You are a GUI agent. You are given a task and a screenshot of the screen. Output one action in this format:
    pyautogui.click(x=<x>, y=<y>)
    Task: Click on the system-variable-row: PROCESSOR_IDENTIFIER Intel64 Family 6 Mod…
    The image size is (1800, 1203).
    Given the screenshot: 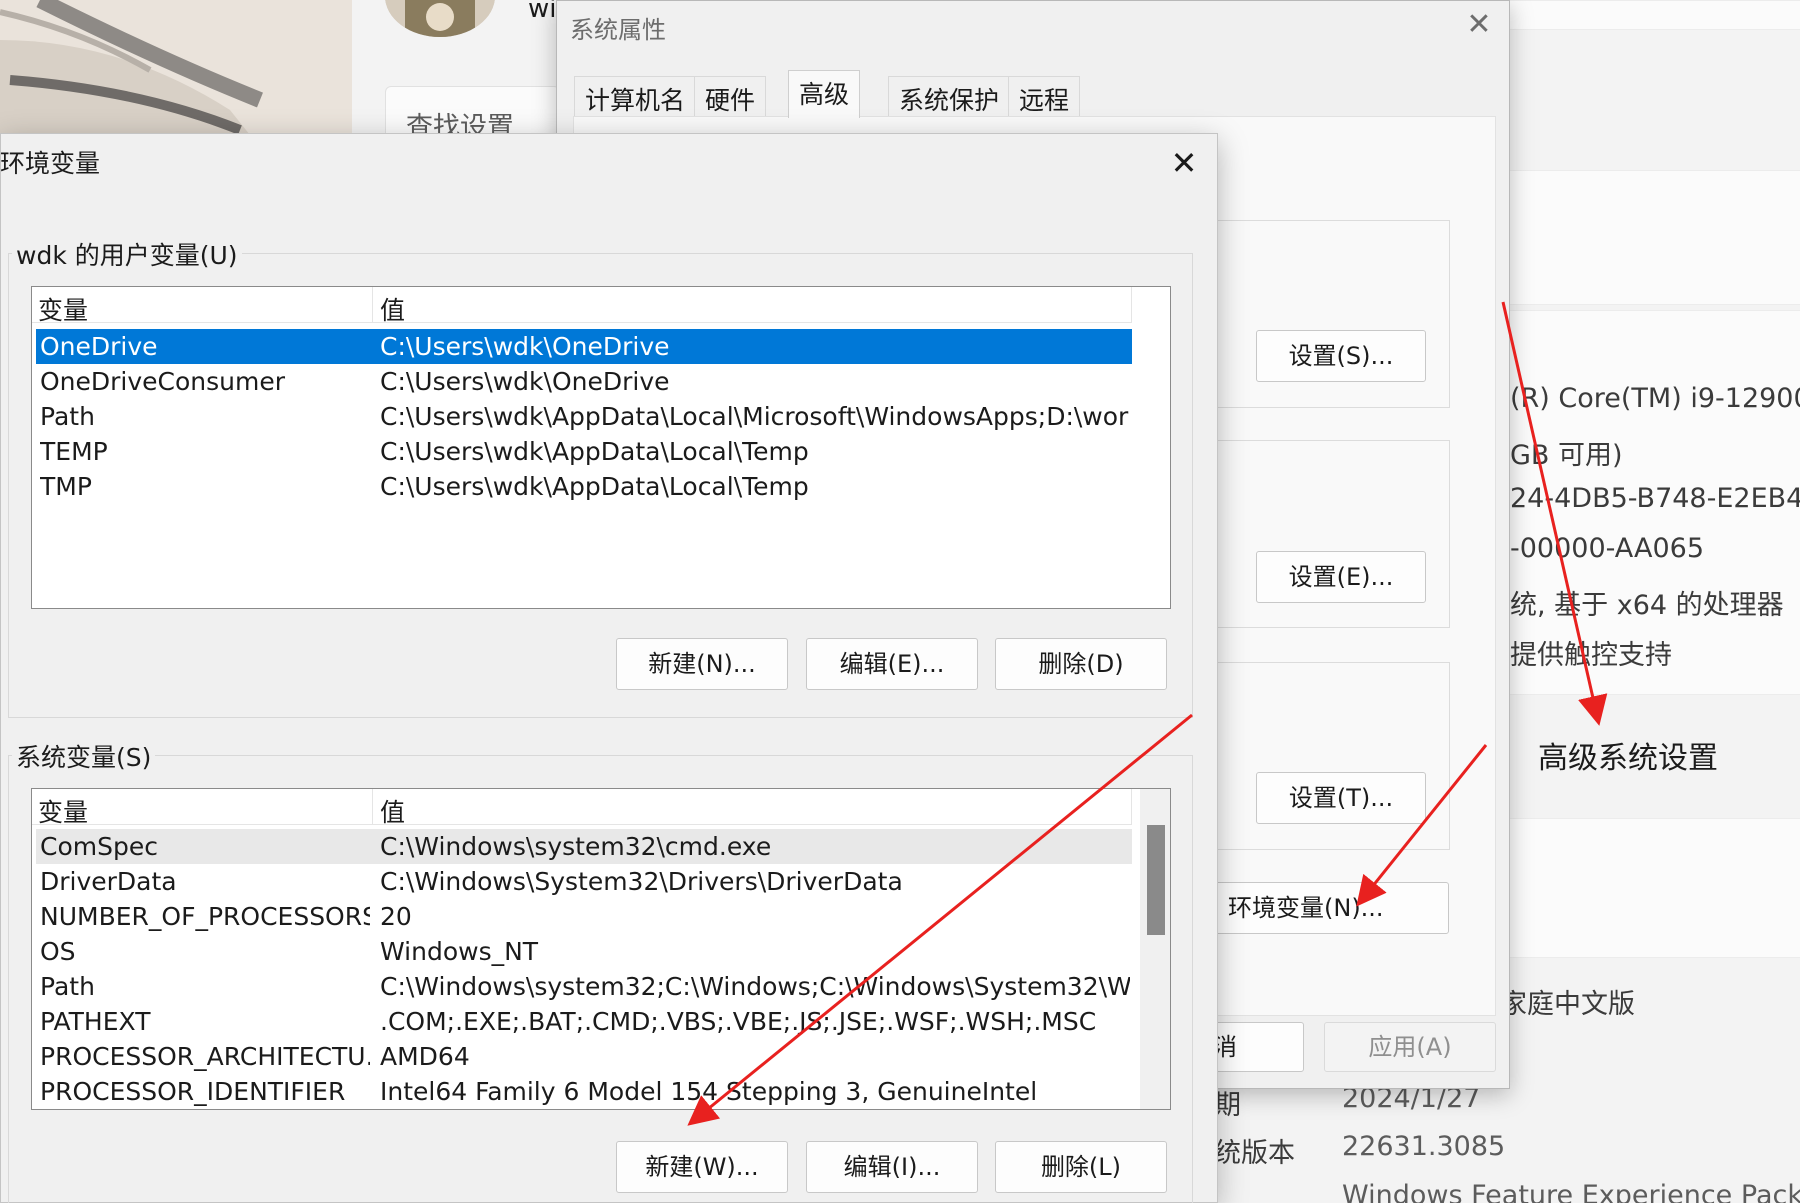 What is the action you would take?
    pyautogui.click(x=584, y=1091)
    